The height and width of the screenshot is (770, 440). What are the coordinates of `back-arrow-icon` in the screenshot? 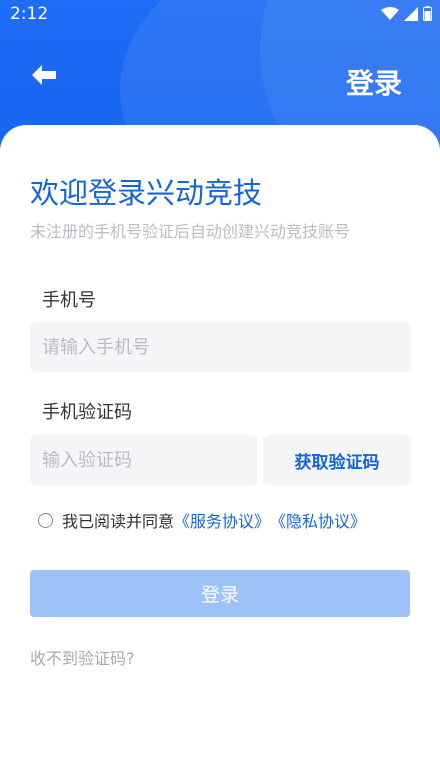 It's located at (48, 77).